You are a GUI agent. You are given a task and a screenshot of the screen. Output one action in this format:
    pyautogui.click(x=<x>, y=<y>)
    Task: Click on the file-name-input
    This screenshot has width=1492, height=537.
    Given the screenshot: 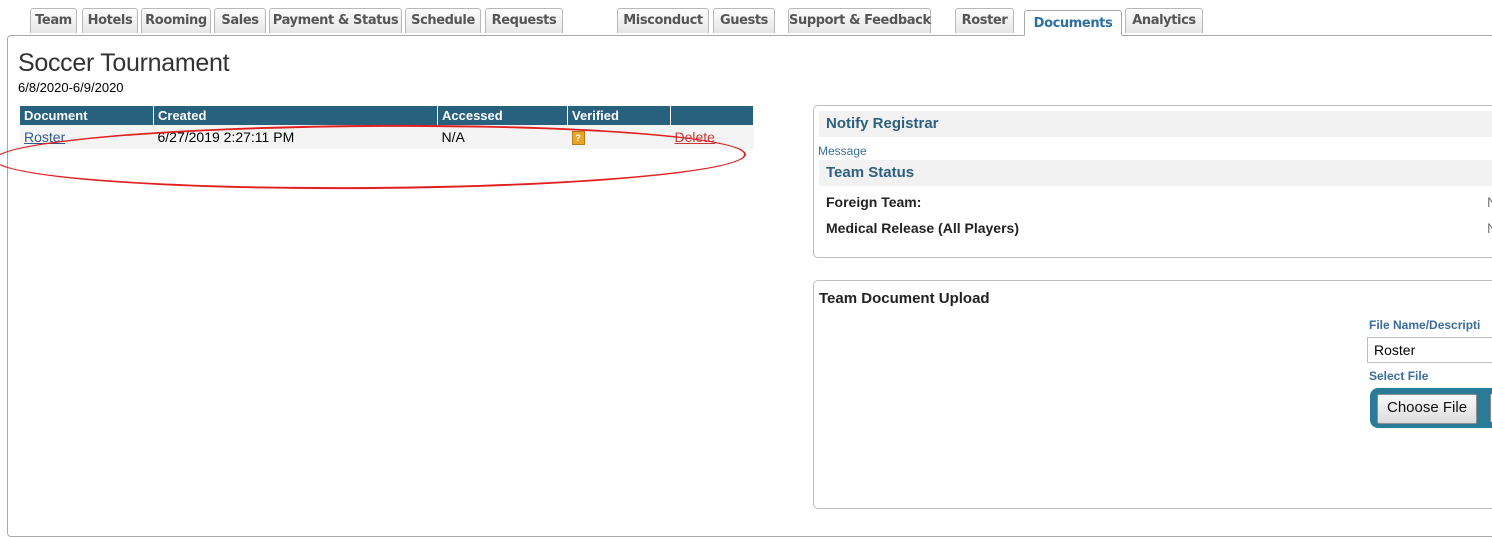 What is the action you would take?
    pyautogui.click(x=1429, y=350)
    